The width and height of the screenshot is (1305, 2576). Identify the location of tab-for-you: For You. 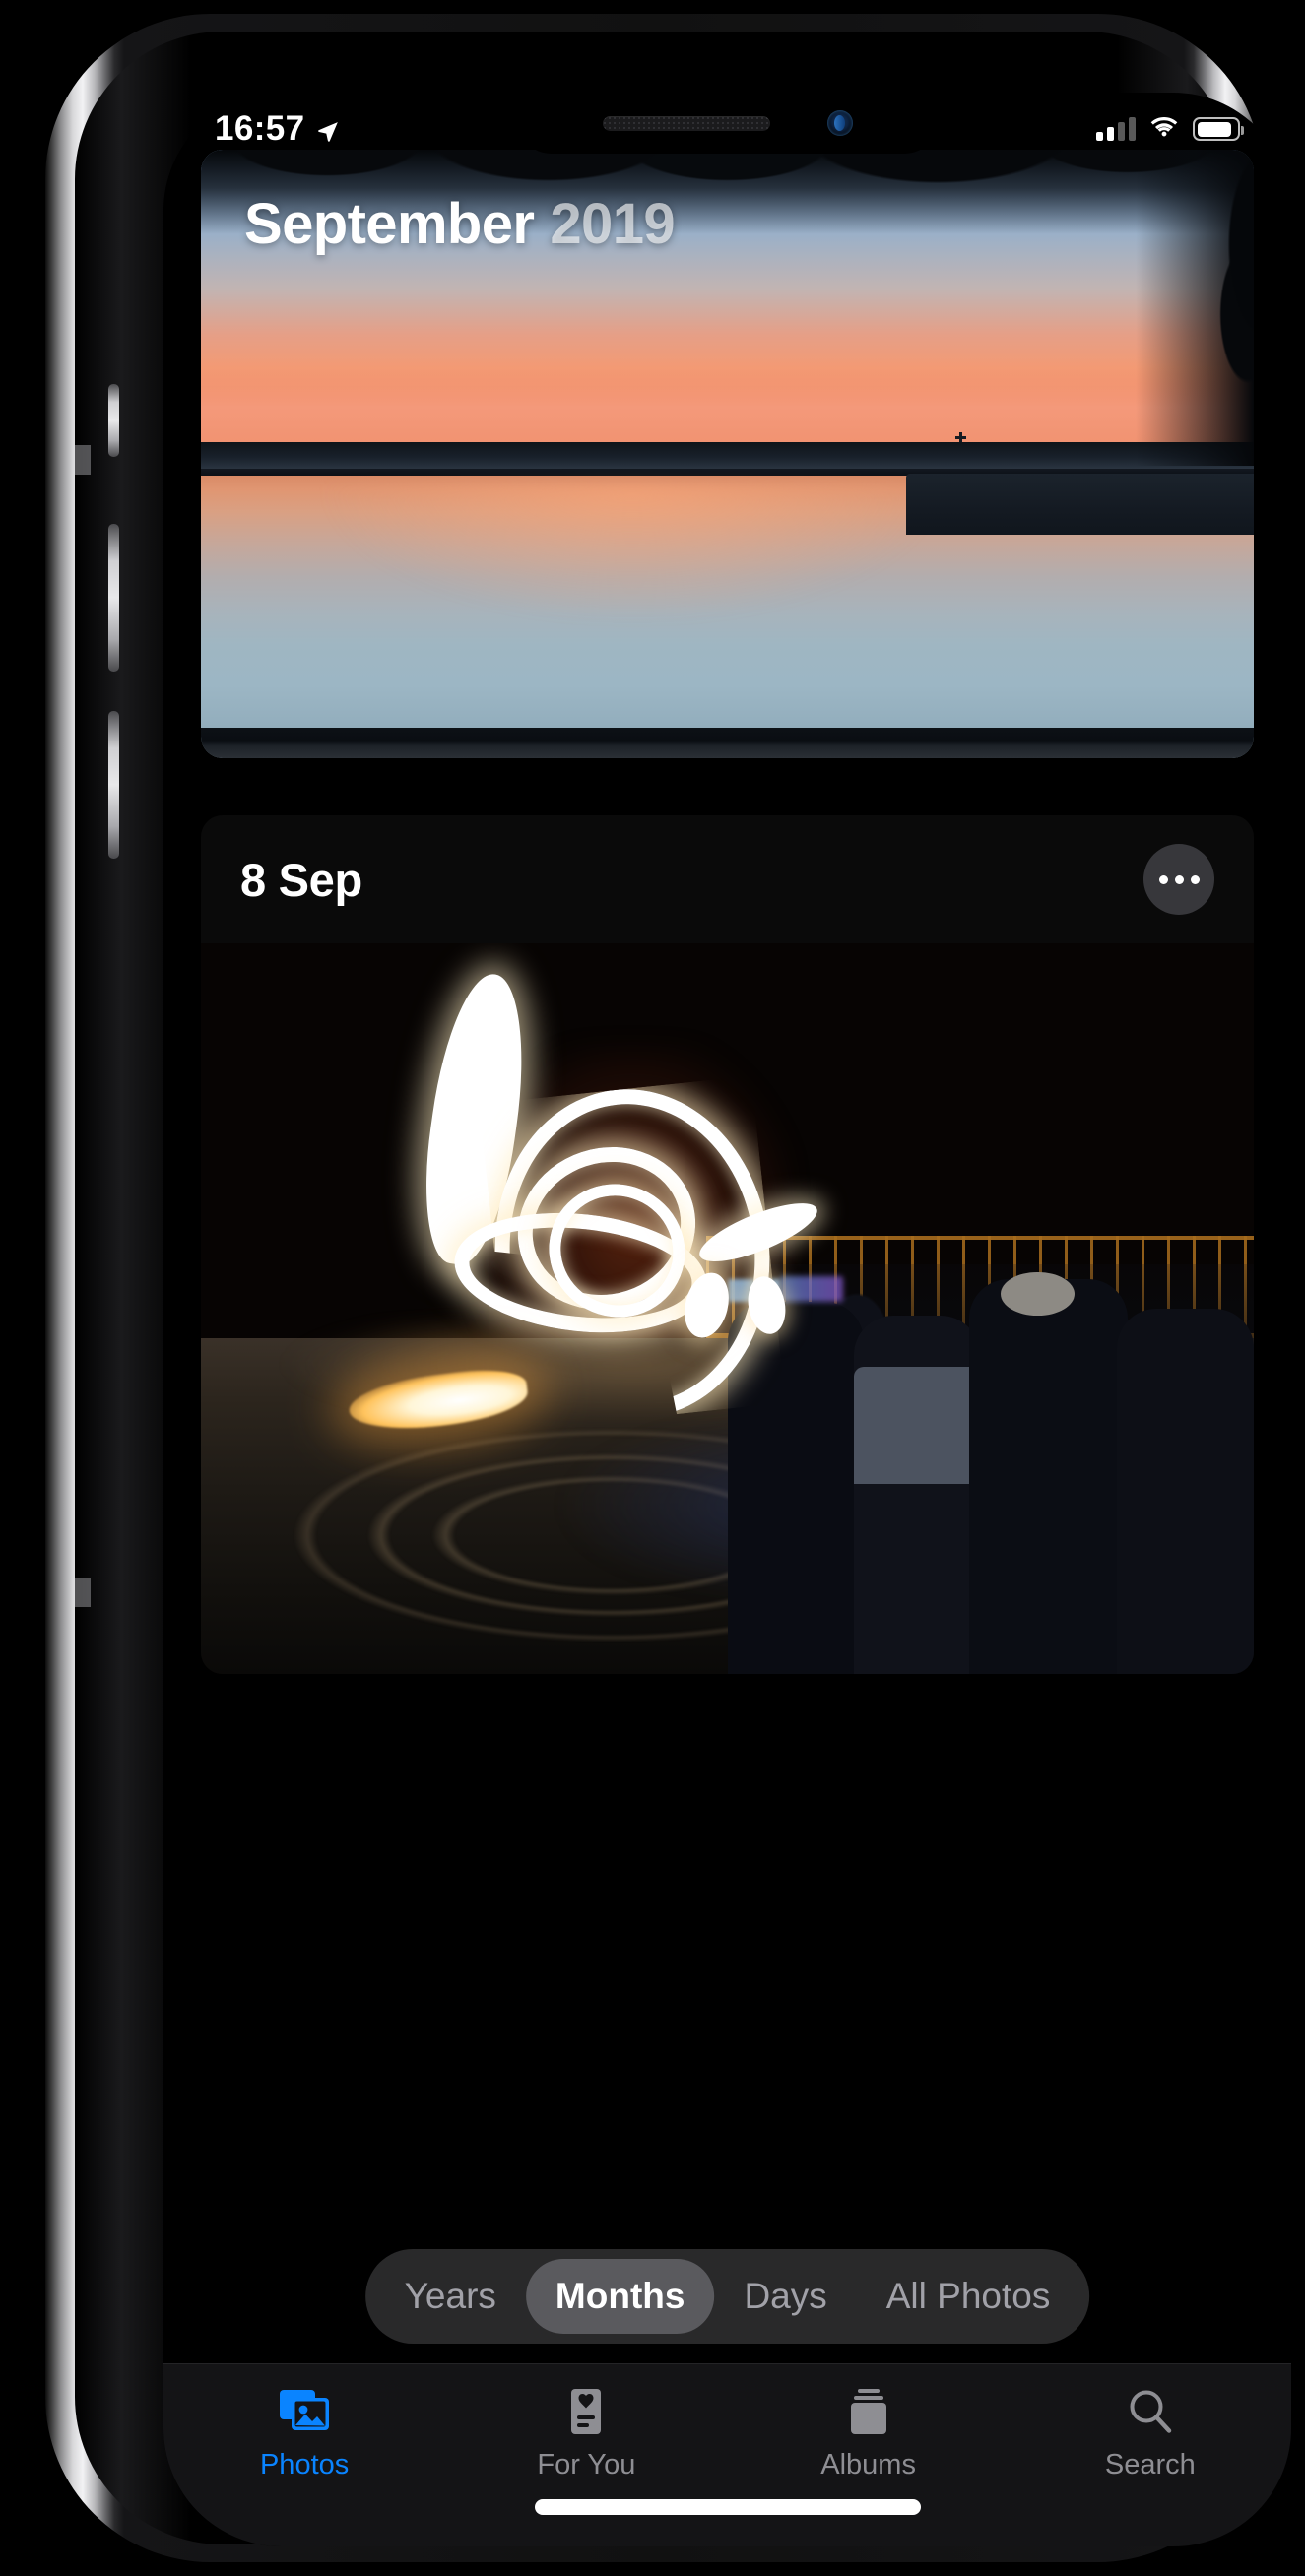
(586, 2433).